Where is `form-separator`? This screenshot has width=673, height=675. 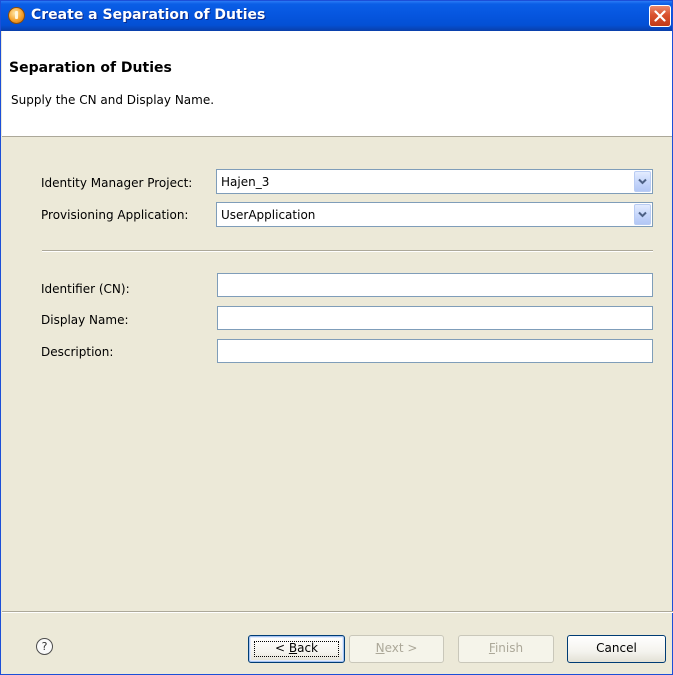 form-separator is located at coordinates (347, 251).